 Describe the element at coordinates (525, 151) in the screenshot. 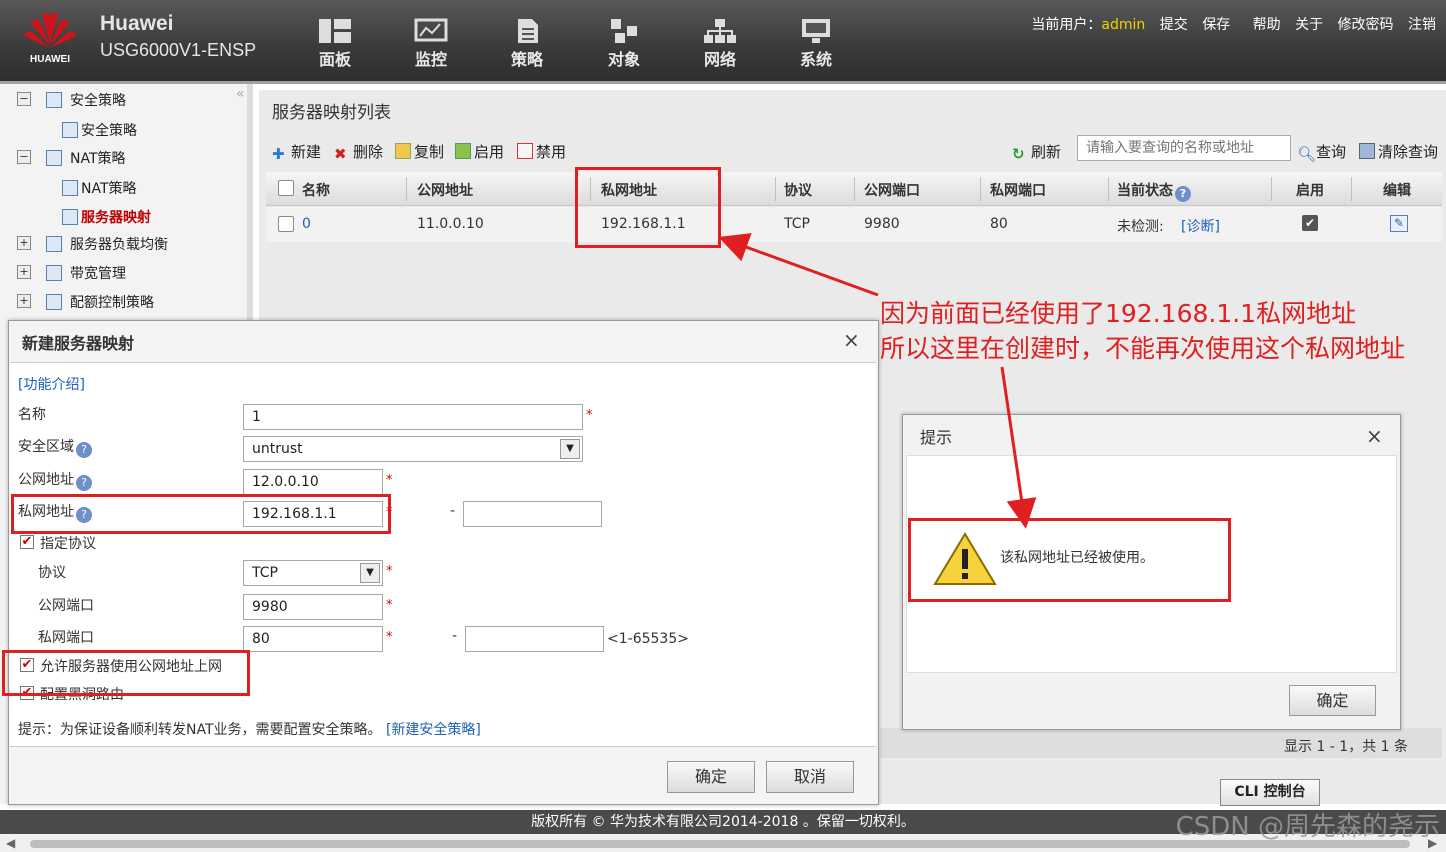

I see `disable-icon` at that location.